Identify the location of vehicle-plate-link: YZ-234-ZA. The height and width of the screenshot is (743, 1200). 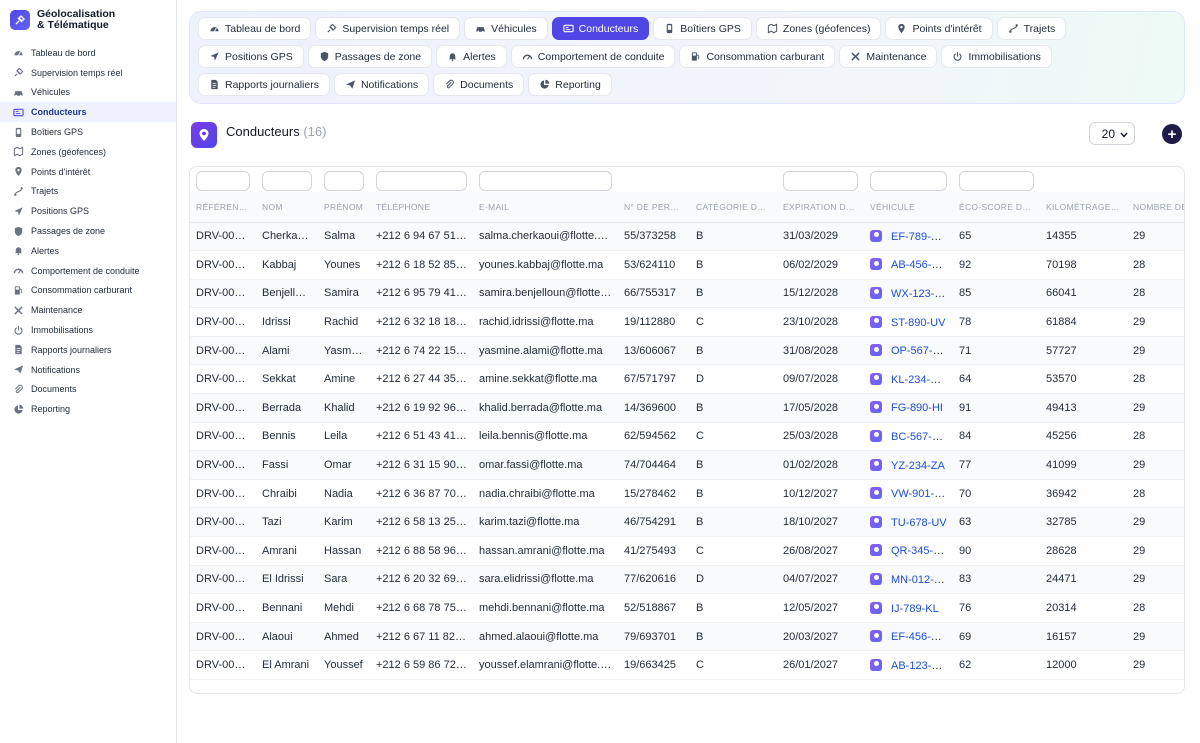
(918, 466).